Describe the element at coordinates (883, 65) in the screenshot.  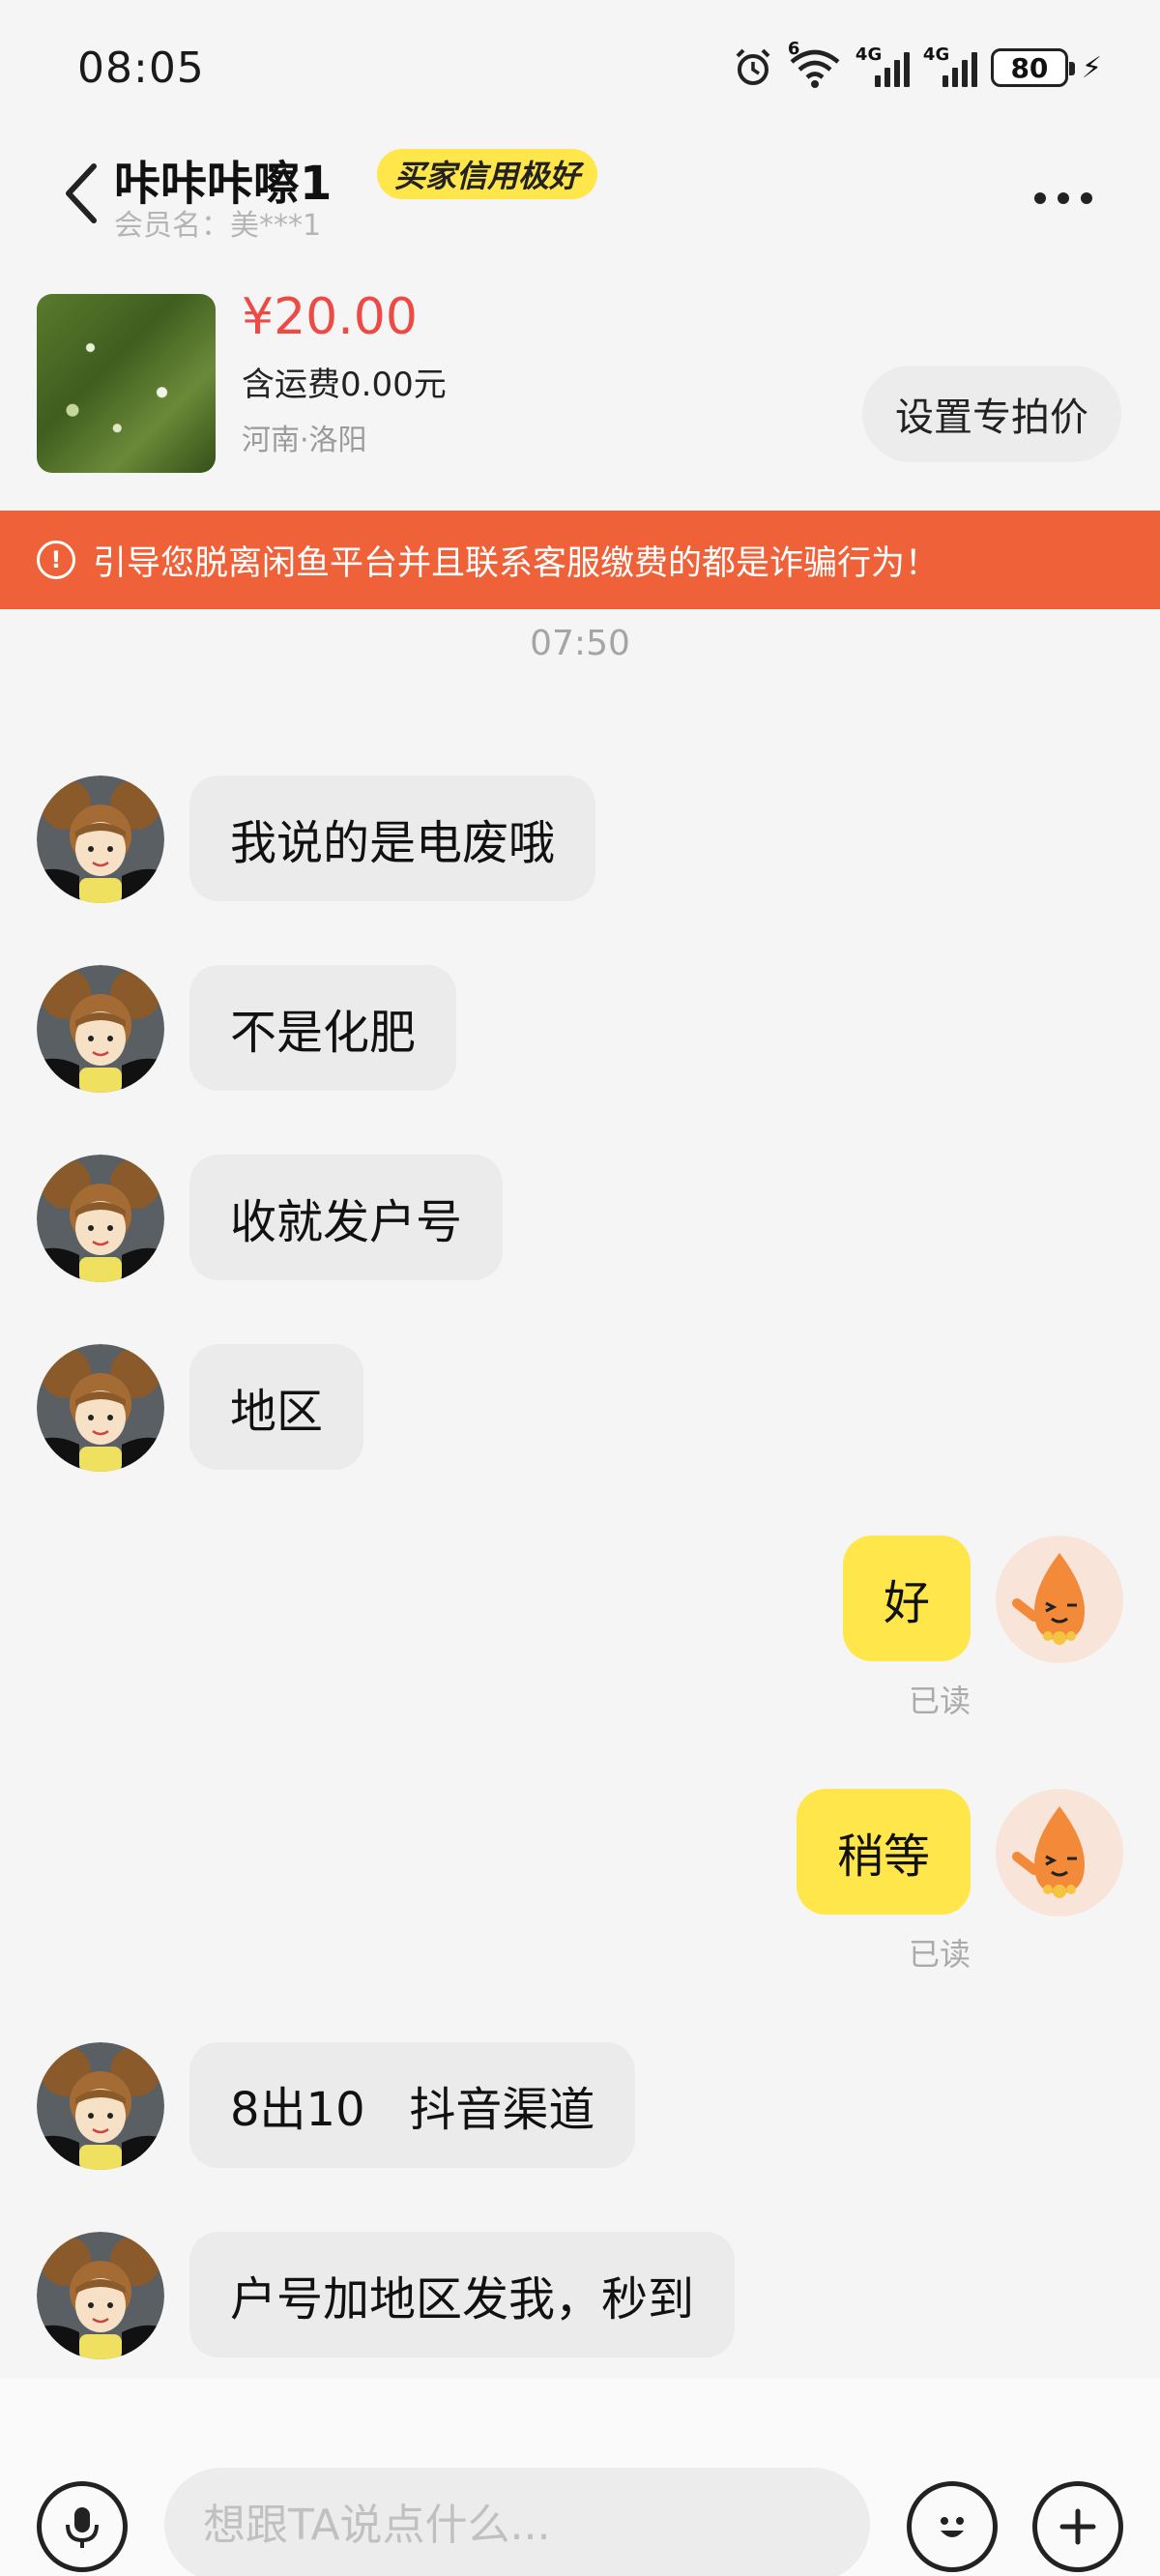
I see `signal-icon-1: 4G` at that location.